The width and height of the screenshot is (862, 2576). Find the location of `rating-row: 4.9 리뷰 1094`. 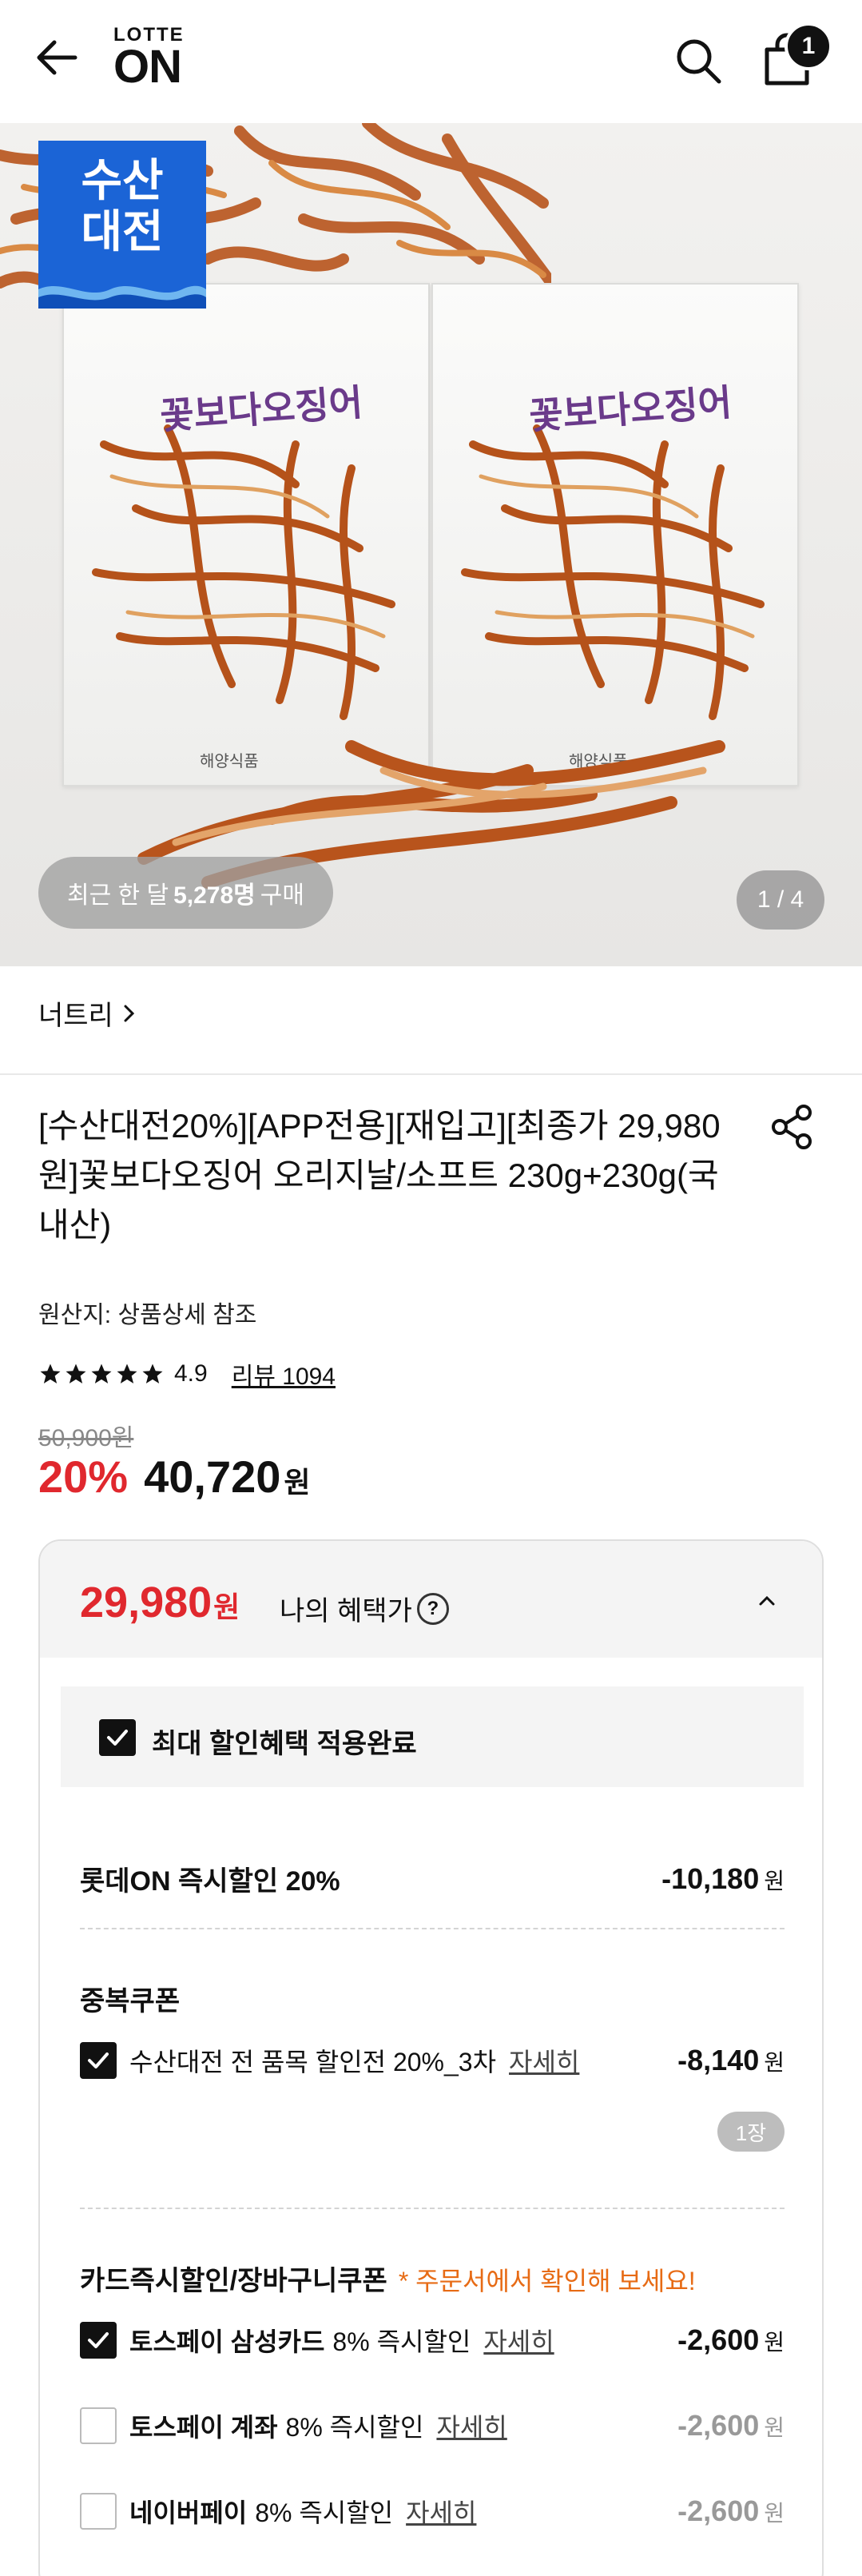

rating-row: 4.9 리뷰 1094 is located at coordinates (187, 1374).